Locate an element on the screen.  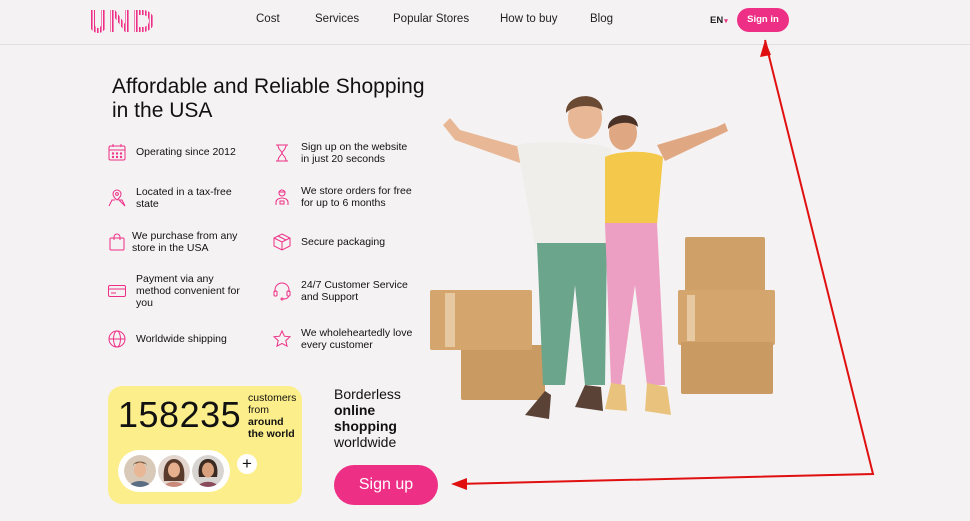
feature-operating-since: Operating since 2012 is located at coordinates (171, 152).